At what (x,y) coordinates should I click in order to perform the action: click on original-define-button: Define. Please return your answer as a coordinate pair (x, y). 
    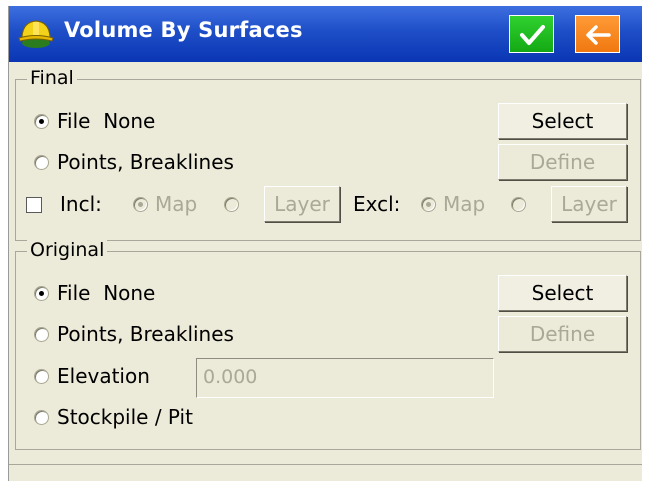
    Looking at the image, I should click on (562, 334).